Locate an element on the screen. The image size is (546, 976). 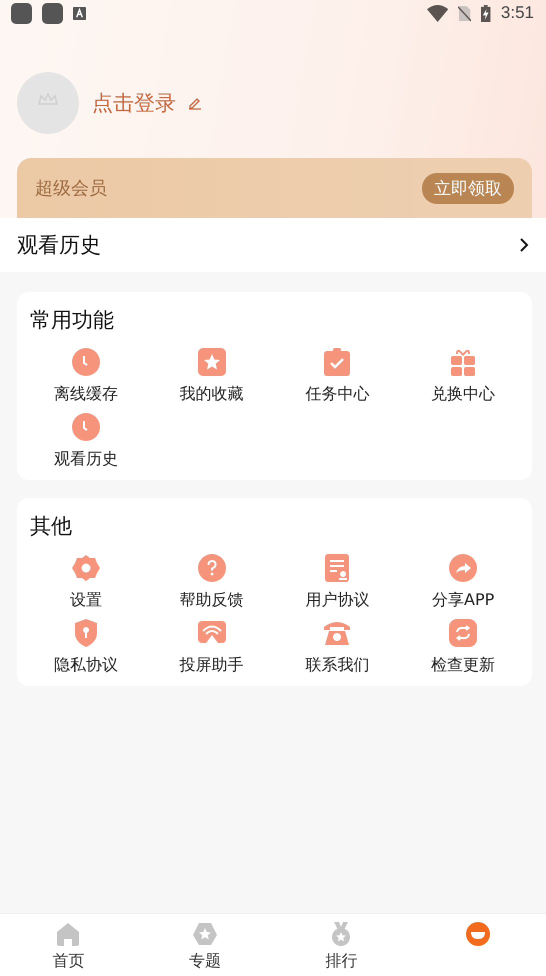
home-icon is located at coordinates (68, 934).